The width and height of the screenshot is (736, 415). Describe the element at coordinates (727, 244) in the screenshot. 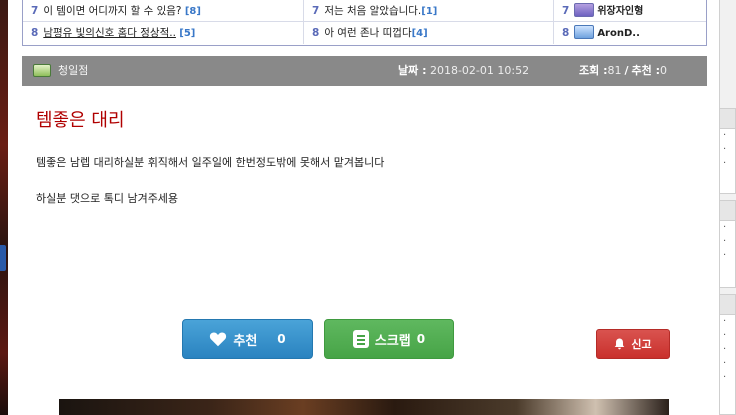

I see `right-sidebar-box-2: · · ·` at that location.